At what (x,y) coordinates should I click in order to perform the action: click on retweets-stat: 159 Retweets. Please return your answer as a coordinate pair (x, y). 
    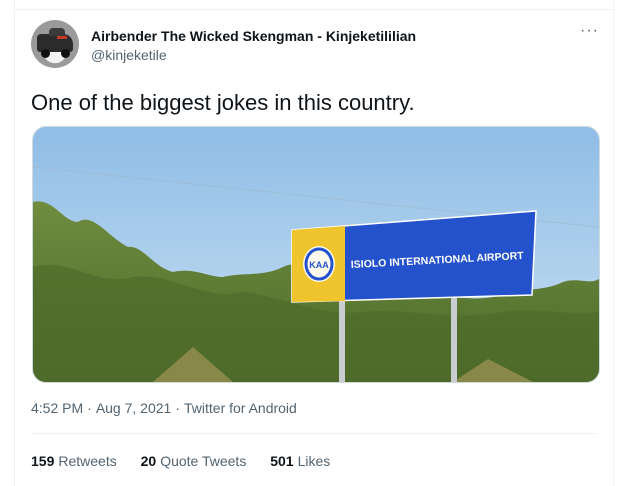
    Looking at the image, I should click on (74, 461).